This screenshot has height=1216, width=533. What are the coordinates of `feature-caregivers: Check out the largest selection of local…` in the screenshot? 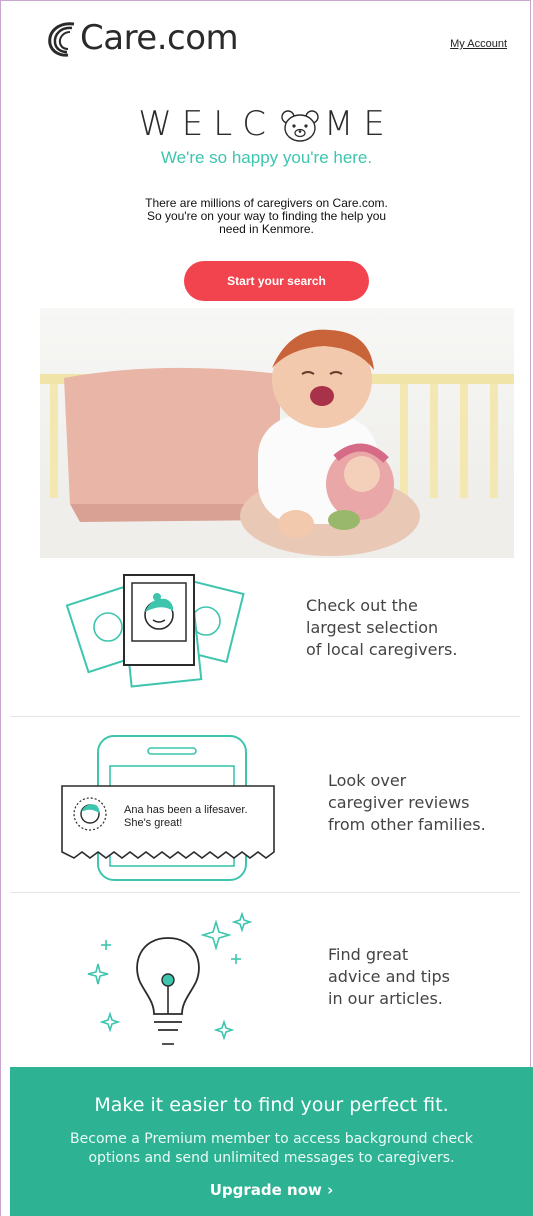 It's located at (265, 640).